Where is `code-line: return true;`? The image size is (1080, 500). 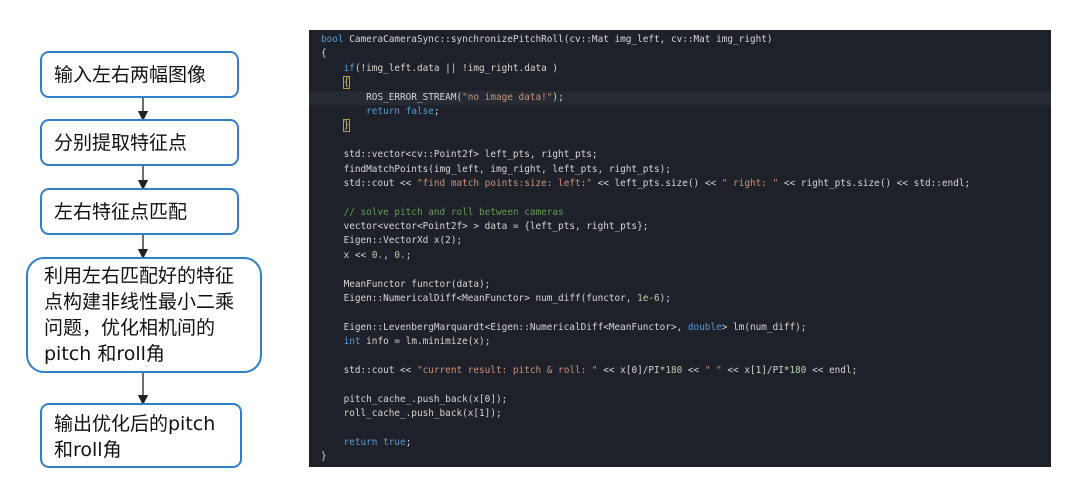
code-line: return true; is located at coordinates (377, 442).